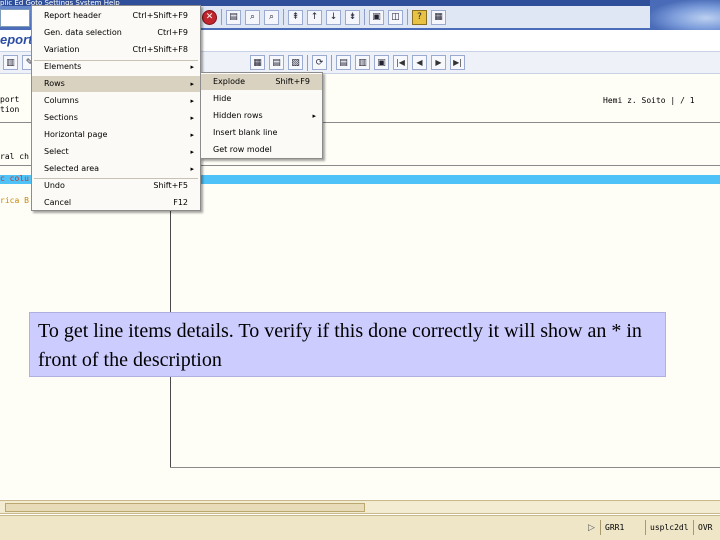  I want to click on customize-layout-icon: ▦, so click(438, 17).